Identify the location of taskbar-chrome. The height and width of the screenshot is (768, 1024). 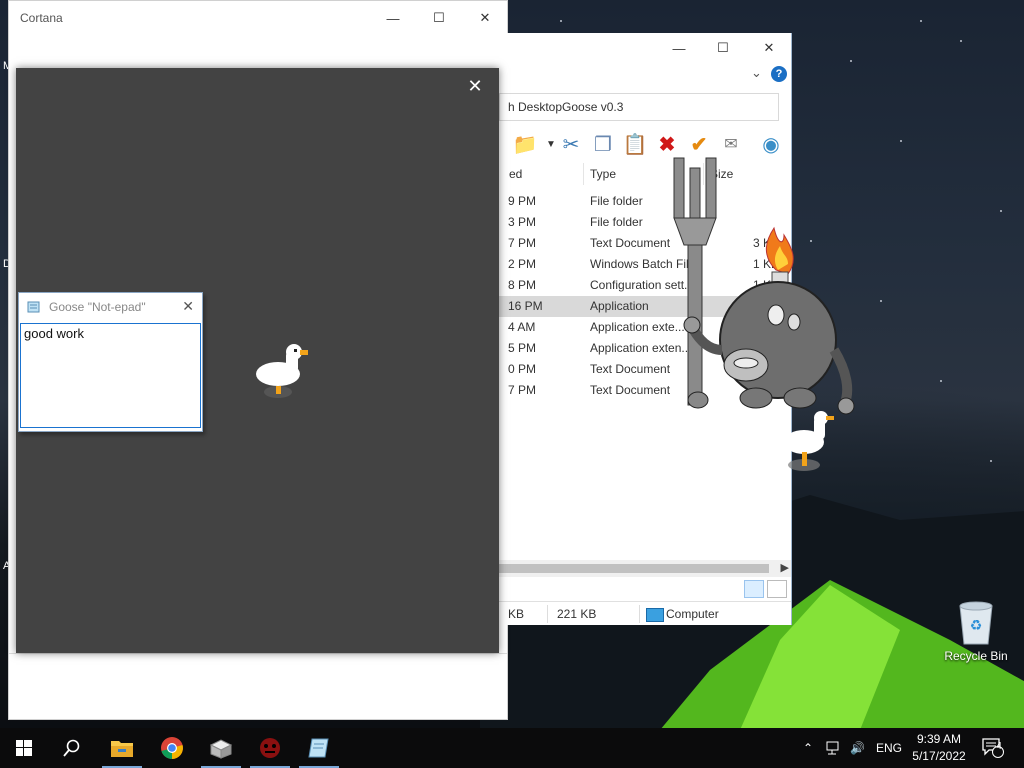
(172, 748).